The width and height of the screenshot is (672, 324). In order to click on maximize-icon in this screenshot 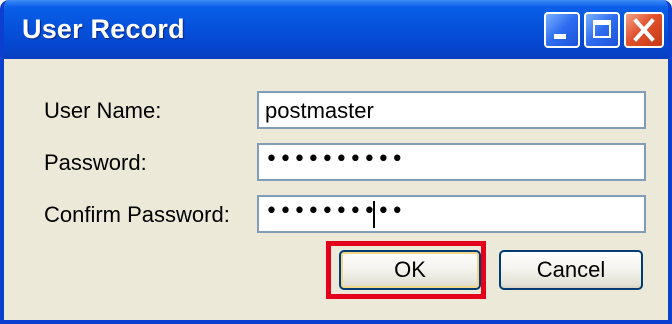, I will do `click(602, 29)`.